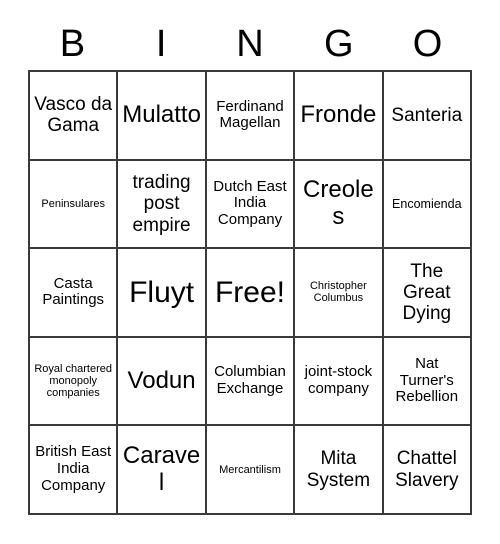 The image size is (500, 544). I want to click on bingo-cell-label: Columbian Exchange, so click(250, 380).